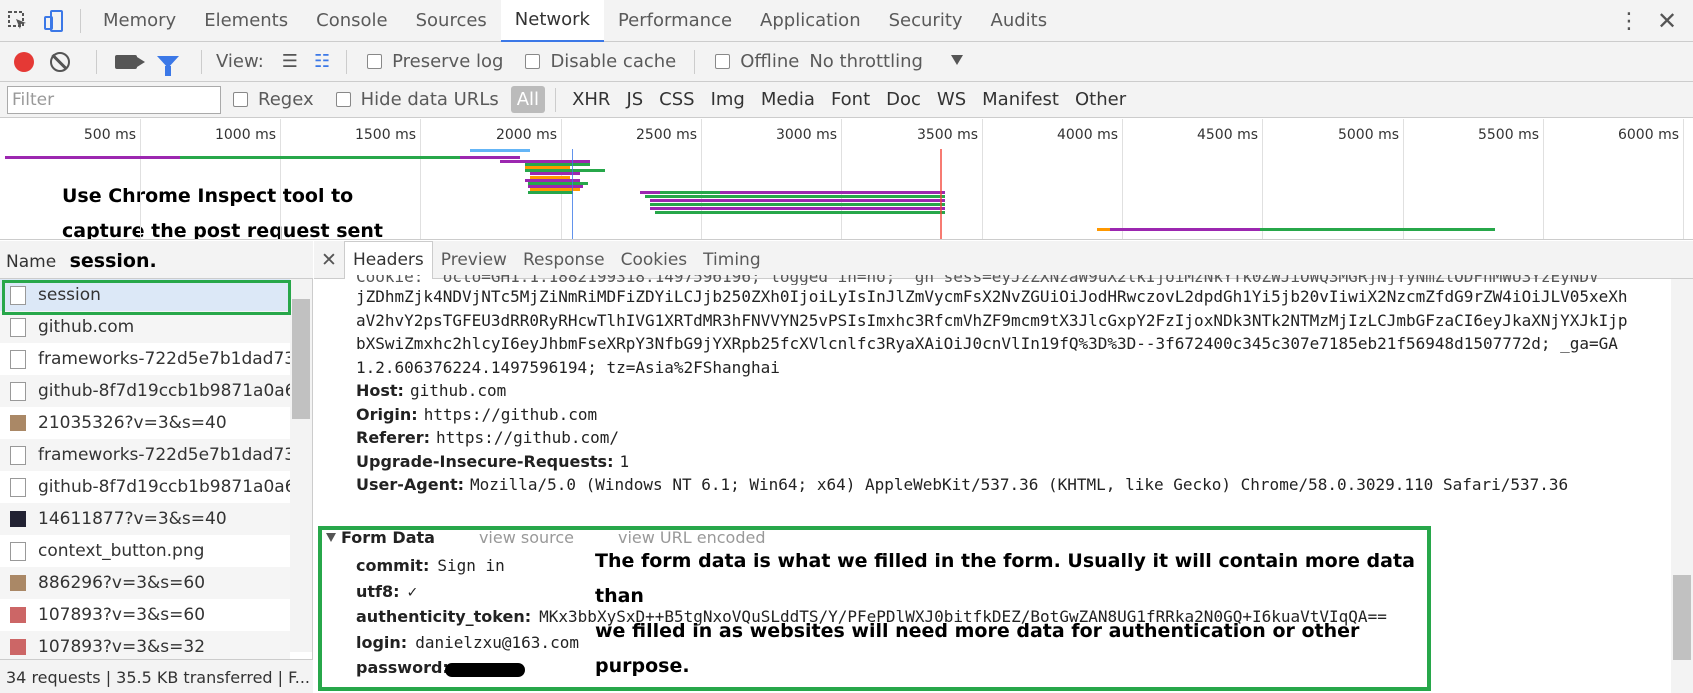  I want to click on request-name: 14611877?v=3&s=40, so click(132, 519).